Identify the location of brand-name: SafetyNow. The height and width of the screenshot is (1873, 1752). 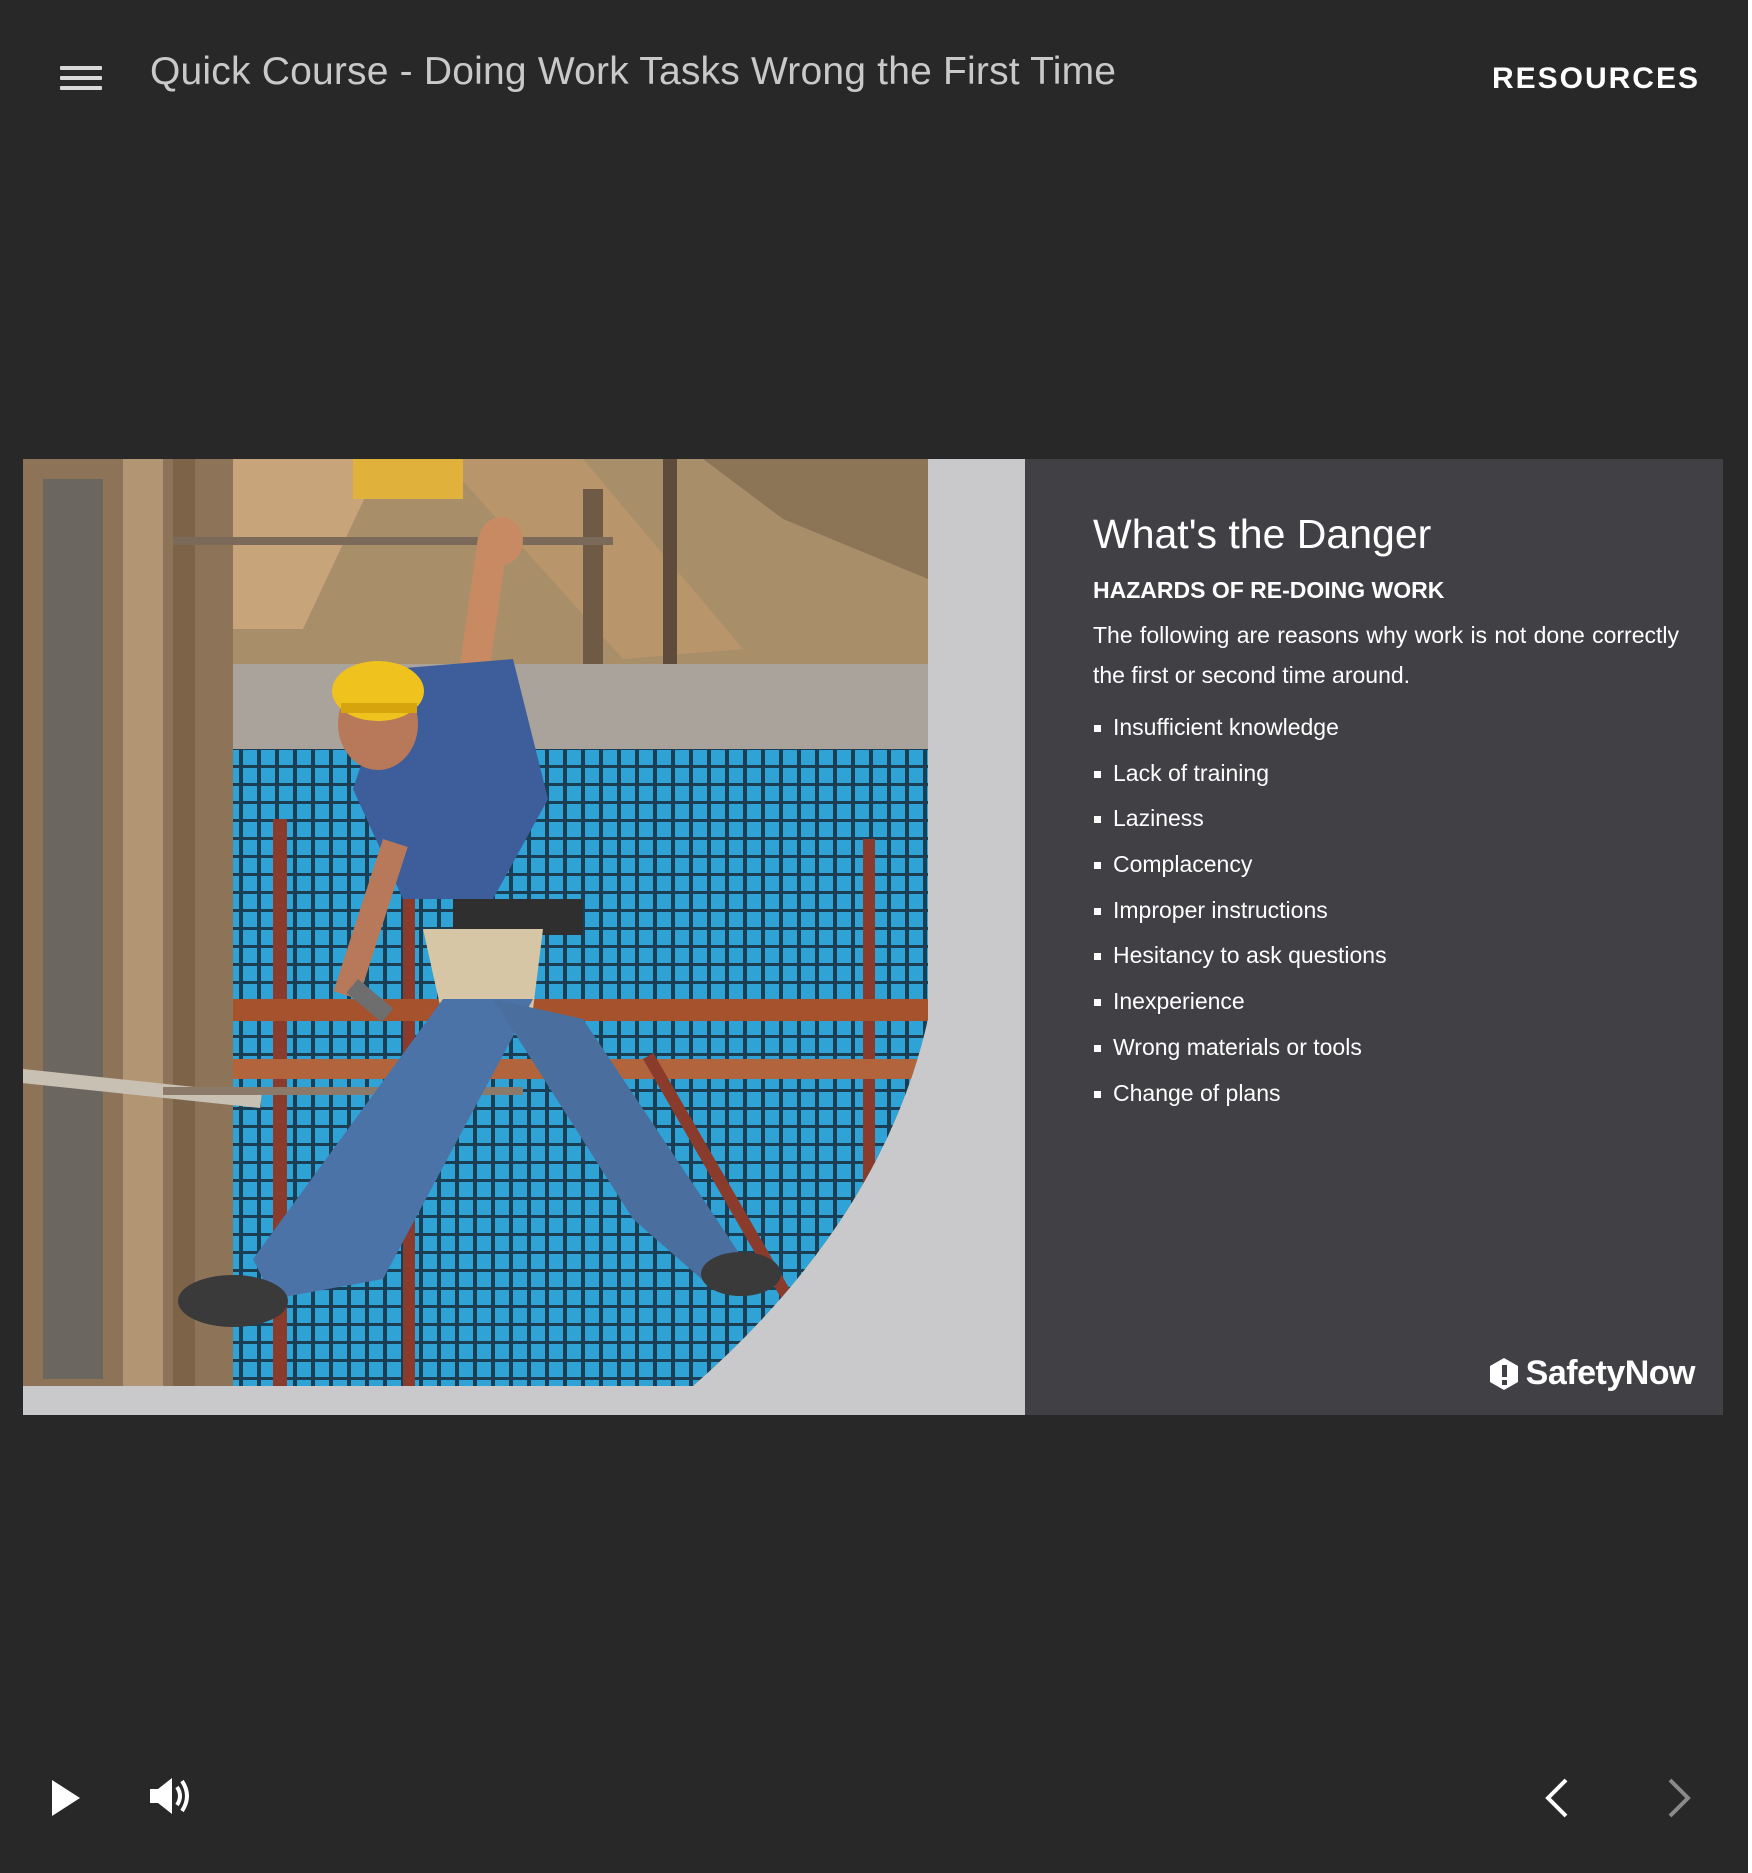
(1610, 1373).